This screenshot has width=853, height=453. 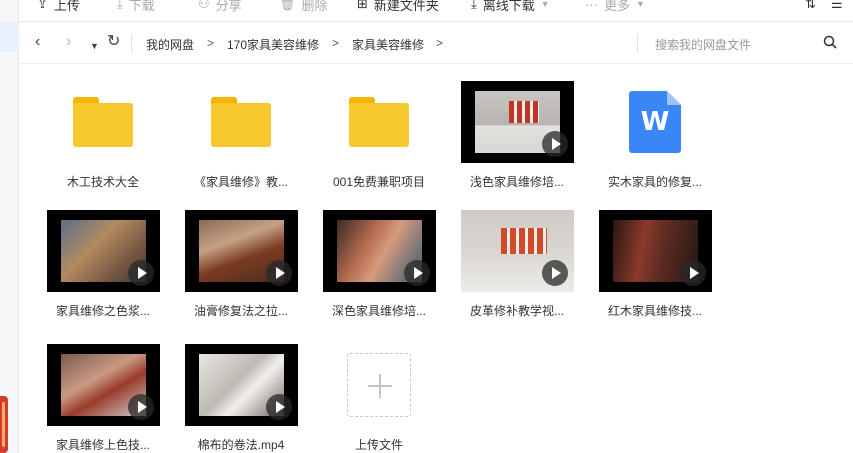 What do you see at coordinates (273, 44) in the screenshot?
I see `breadcrumb-item: 170家具美容维修` at bounding box center [273, 44].